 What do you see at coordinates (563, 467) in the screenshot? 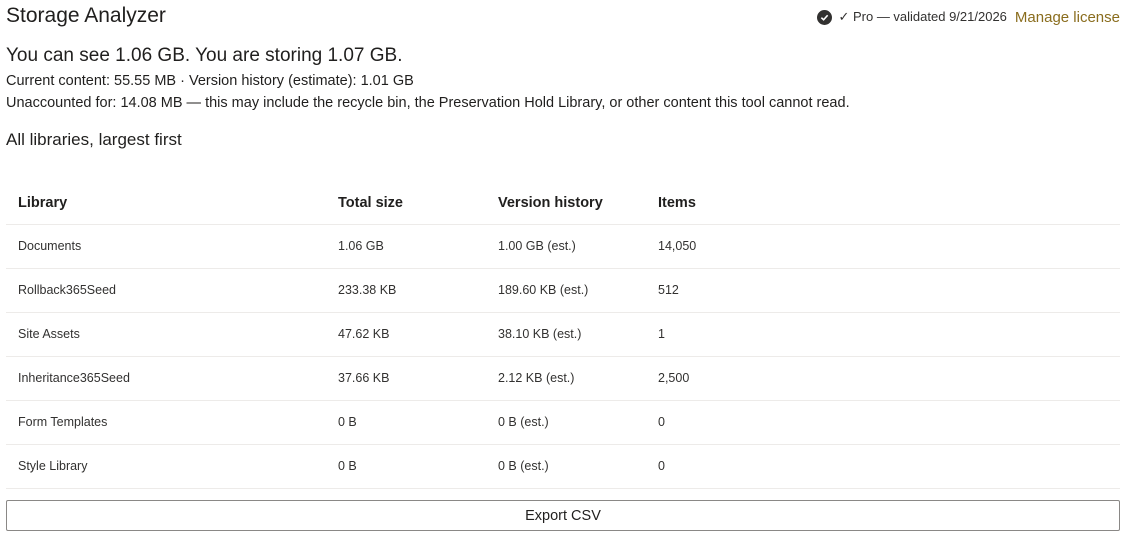
I see `table-row: Style Library 0 B 0 B (est.) 0` at bounding box center [563, 467].